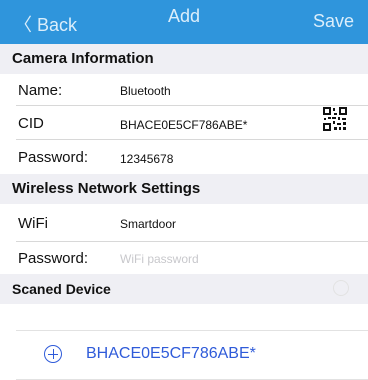 The width and height of the screenshot is (368, 380). What do you see at coordinates (31, 123) in the screenshot?
I see `cid-label: CID` at bounding box center [31, 123].